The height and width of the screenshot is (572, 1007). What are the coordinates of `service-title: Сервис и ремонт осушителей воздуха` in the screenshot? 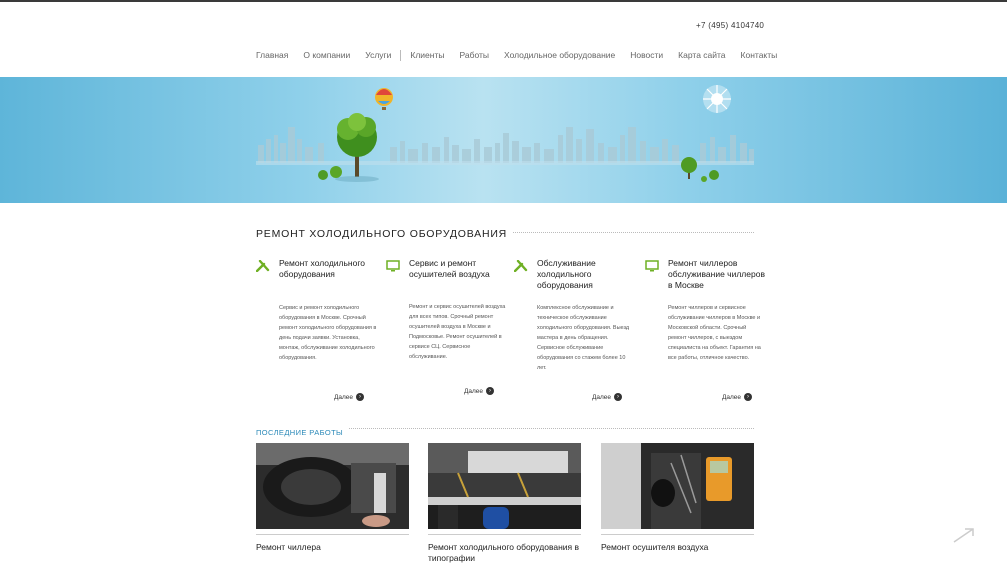 It's located at (458, 269).